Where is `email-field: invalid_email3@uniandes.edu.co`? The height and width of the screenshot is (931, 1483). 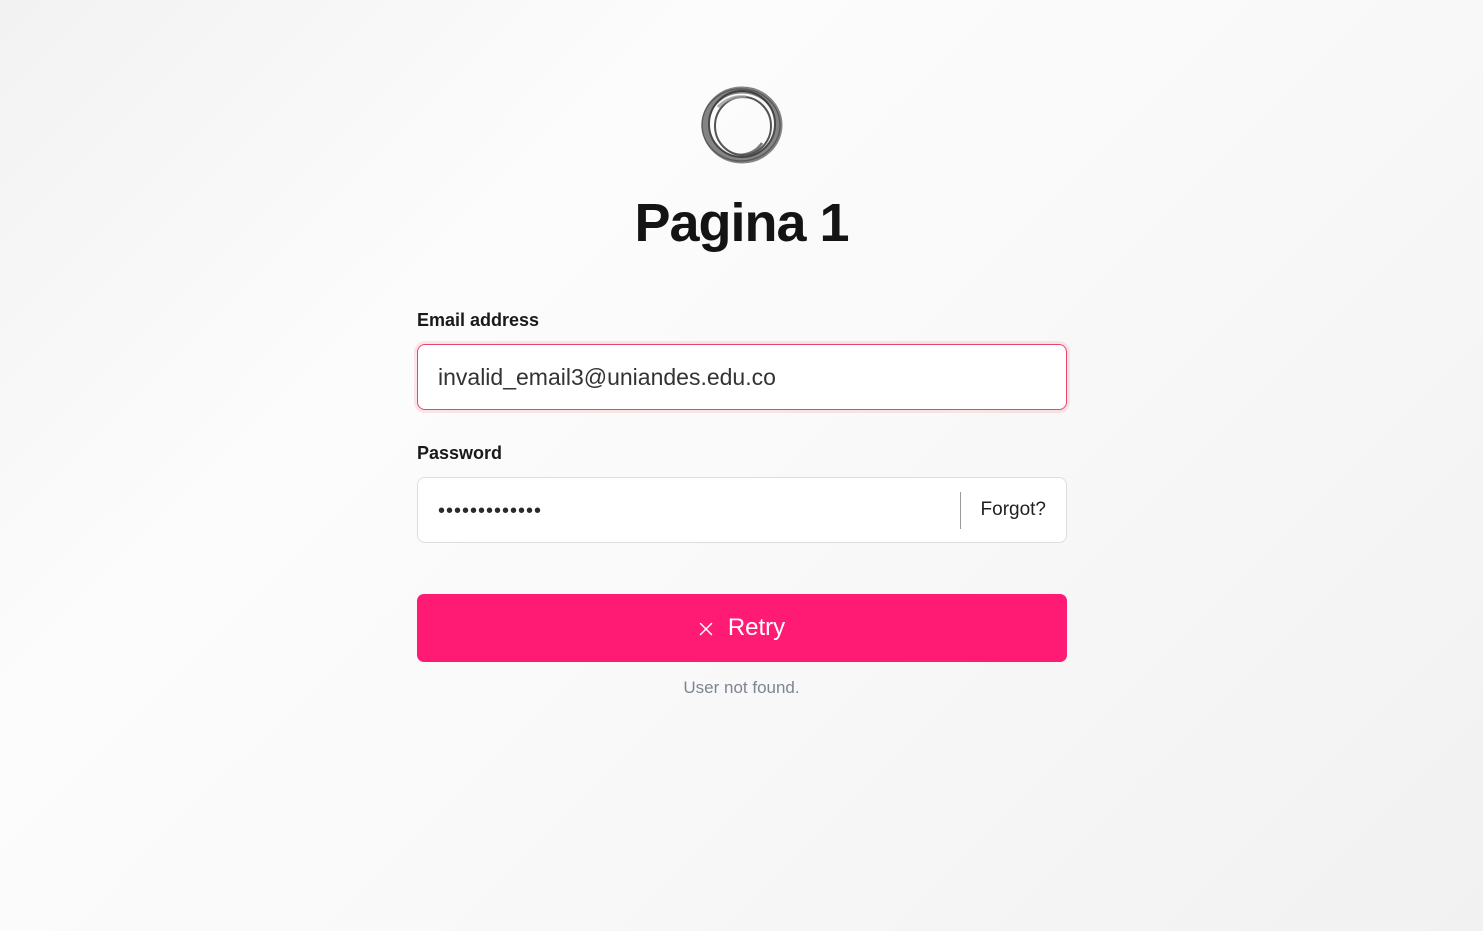
email-field: invalid_email3@uniandes.edu.co is located at coordinates (742, 377).